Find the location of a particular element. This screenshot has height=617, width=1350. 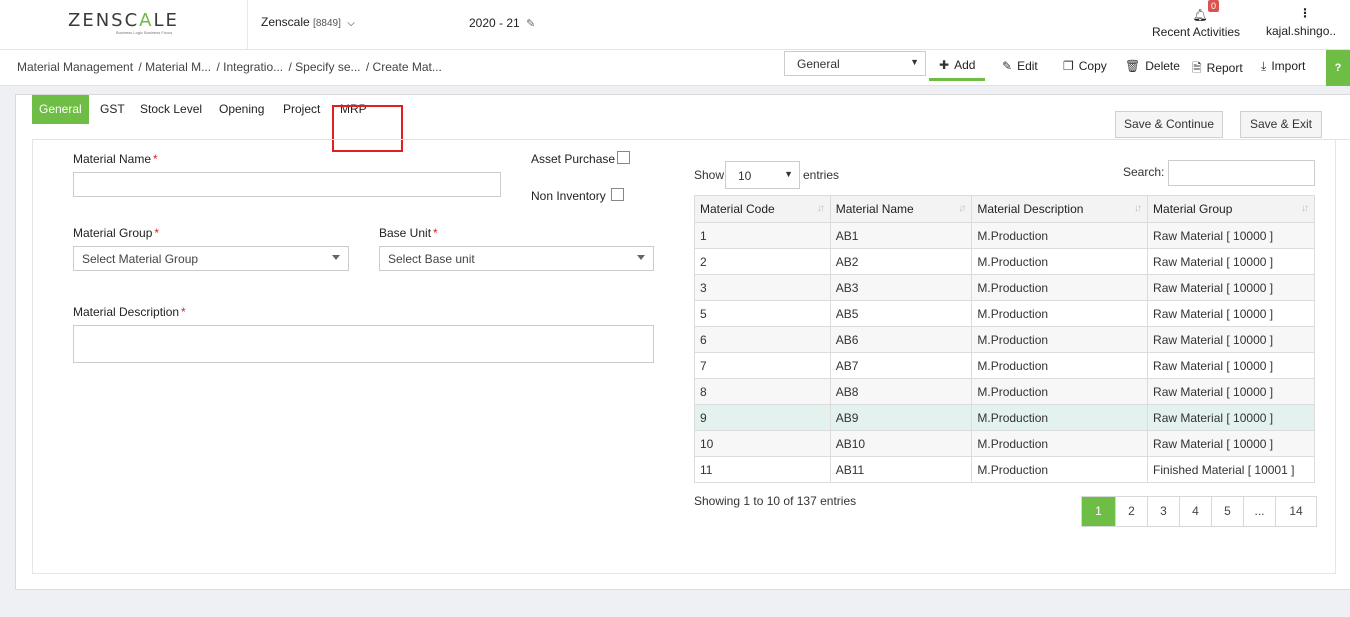

page-button: 1 is located at coordinates (1099, 511).